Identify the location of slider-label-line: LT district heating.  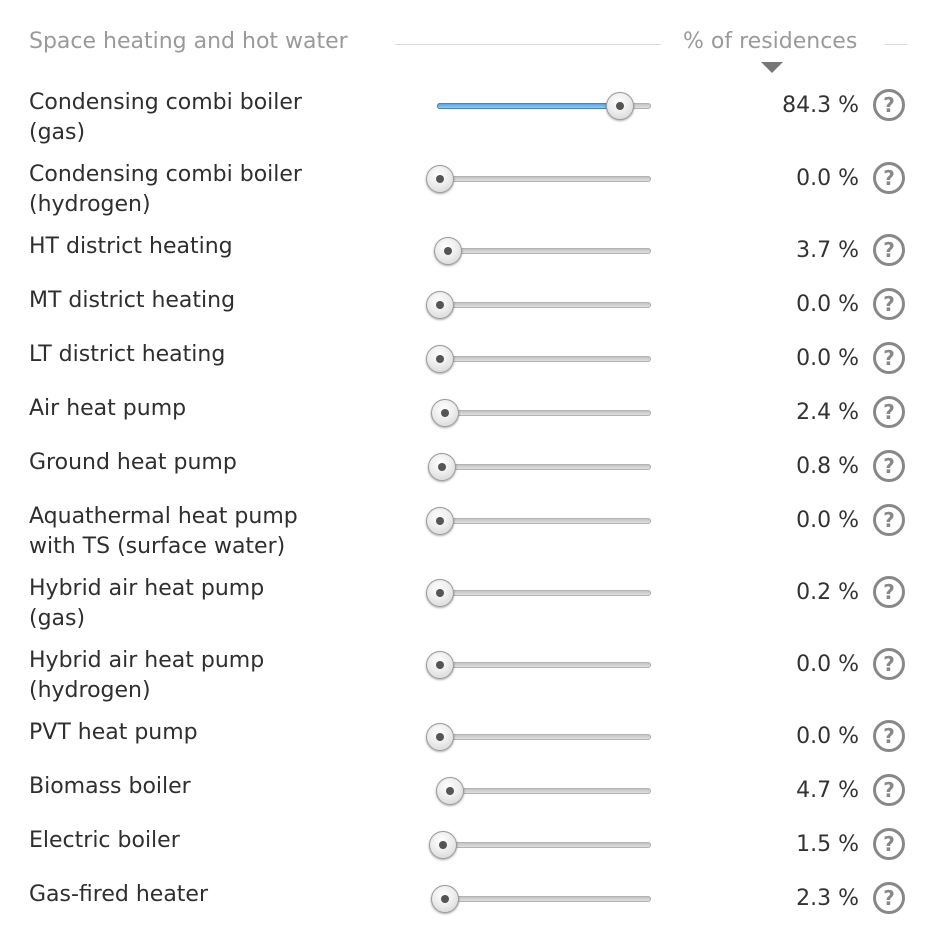
(127, 354).